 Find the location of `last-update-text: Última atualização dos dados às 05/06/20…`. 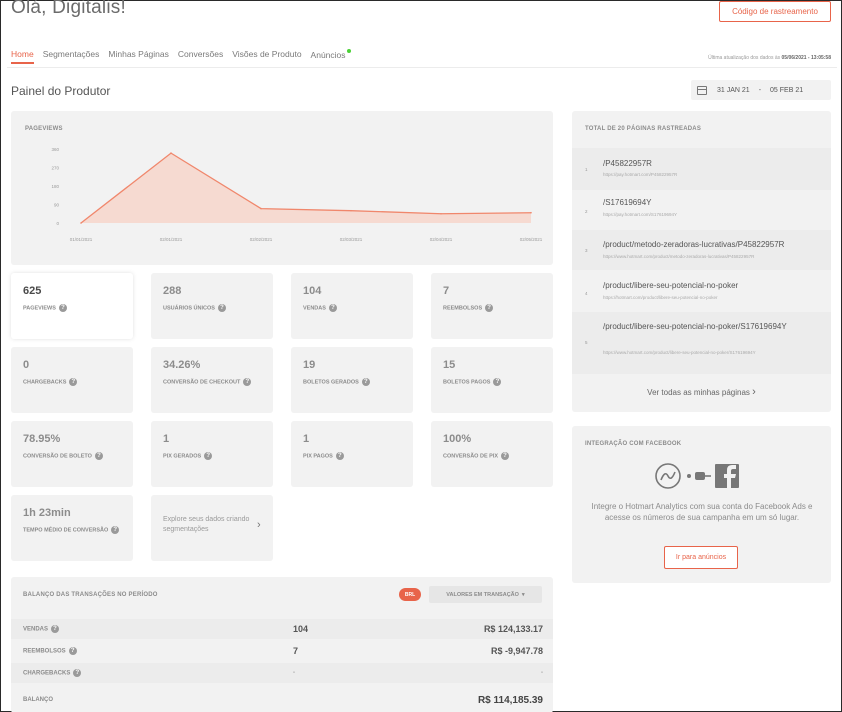

last-update-text: Última atualização dos dados às 05/06/20… is located at coordinates (726, 58).